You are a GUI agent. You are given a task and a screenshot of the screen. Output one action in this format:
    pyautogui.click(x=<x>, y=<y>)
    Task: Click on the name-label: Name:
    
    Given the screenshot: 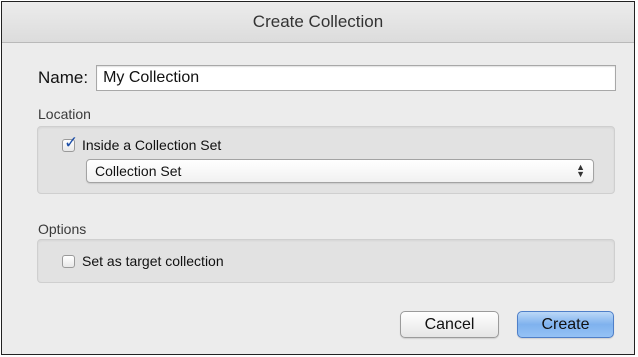 What is the action you would take?
    pyautogui.click(x=63, y=77)
    